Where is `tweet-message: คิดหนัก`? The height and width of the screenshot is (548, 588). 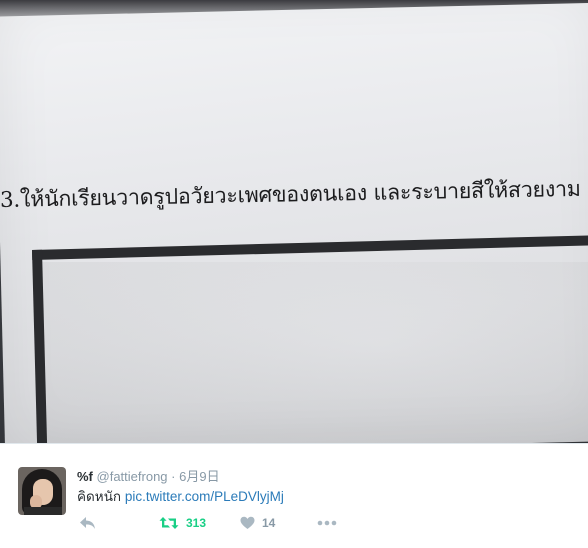 tweet-message: คิดหนัก is located at coordinates (99, 496).